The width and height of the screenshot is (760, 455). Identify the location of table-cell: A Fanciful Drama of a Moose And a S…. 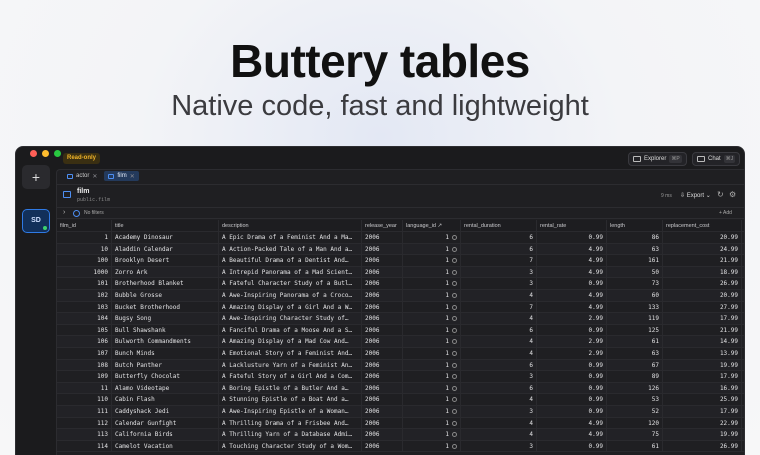
(290, 330).